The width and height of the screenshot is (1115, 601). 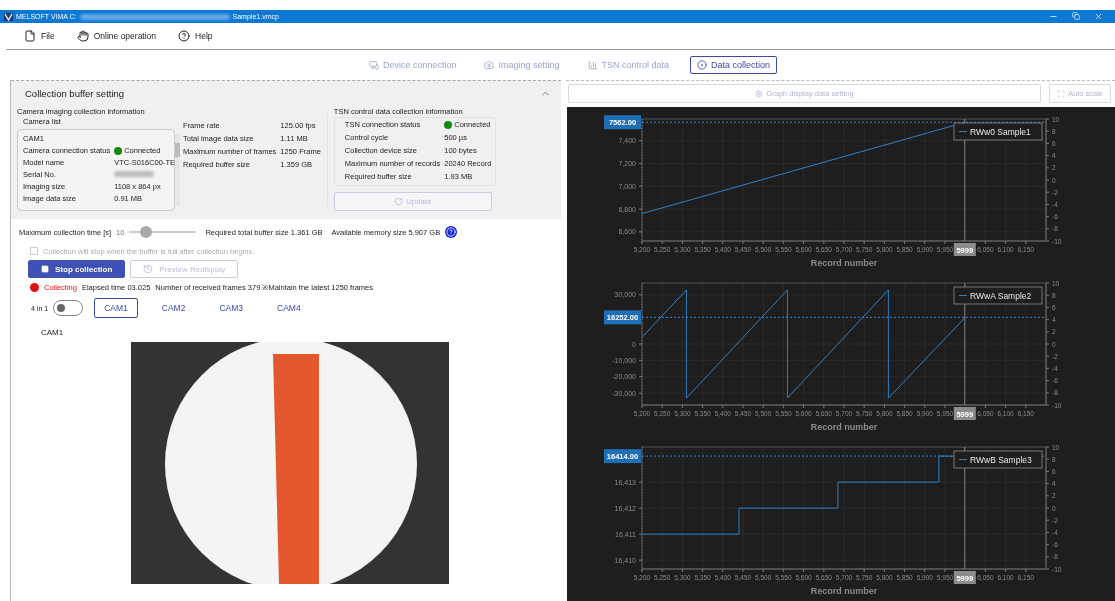 I want to click on app-logo-icon, so click(x=8, y=16).